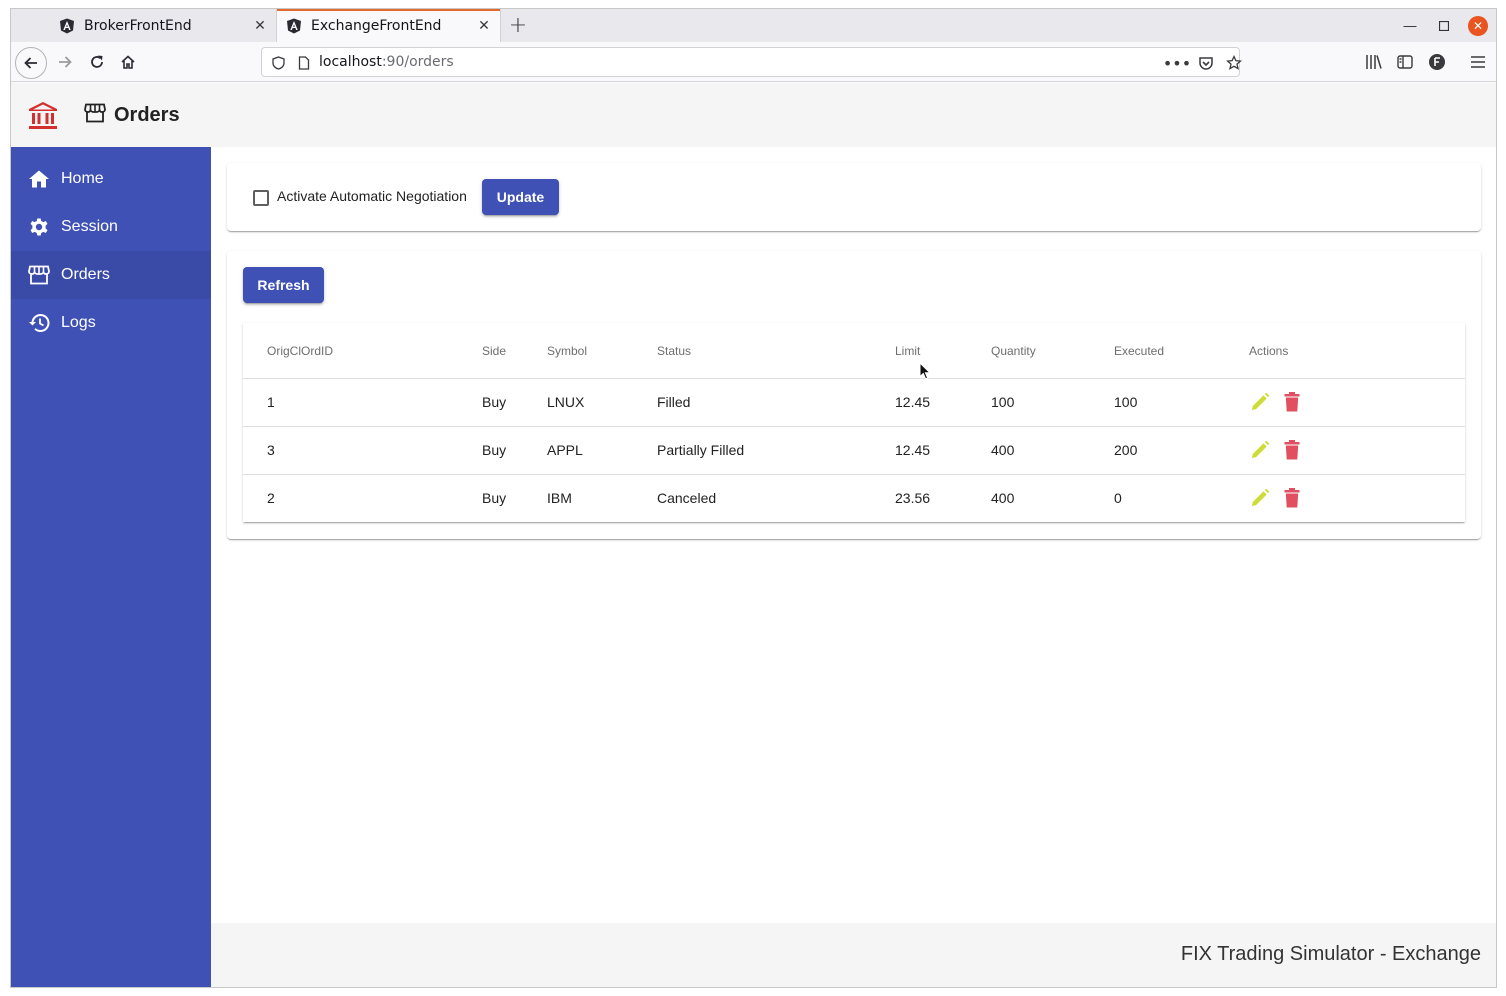 This screenshot has width=1506, height=996. Describe the element at coordinates (701, 450) in the screenshot. I see `cell-status: Partially Filled` at that location.